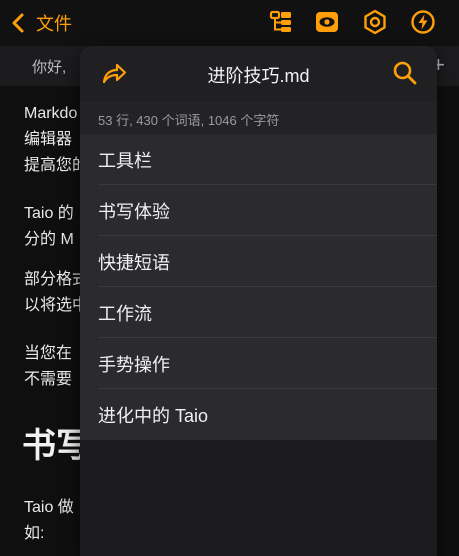  I want to click on top-navigation-bar: 文件, so click(229, 23).